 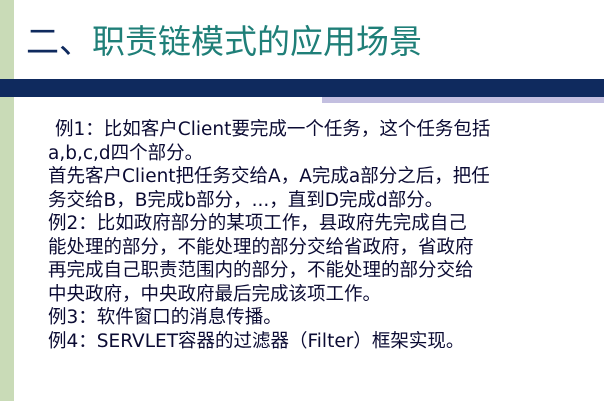 What do you see at coordinates (257, 223) in the screenshot?
I see `body-line: 例2：比如政府部分的某项工作，县政府先完成自己` at bounding box center [257, 223].